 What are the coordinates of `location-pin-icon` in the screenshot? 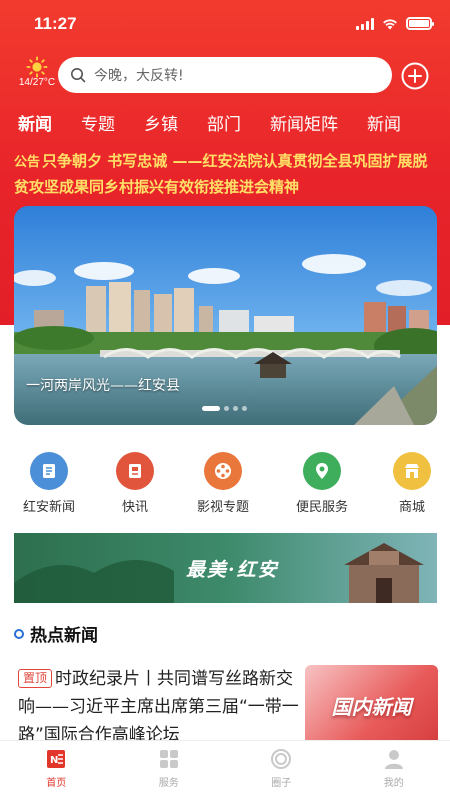 It's located at (322, 471).